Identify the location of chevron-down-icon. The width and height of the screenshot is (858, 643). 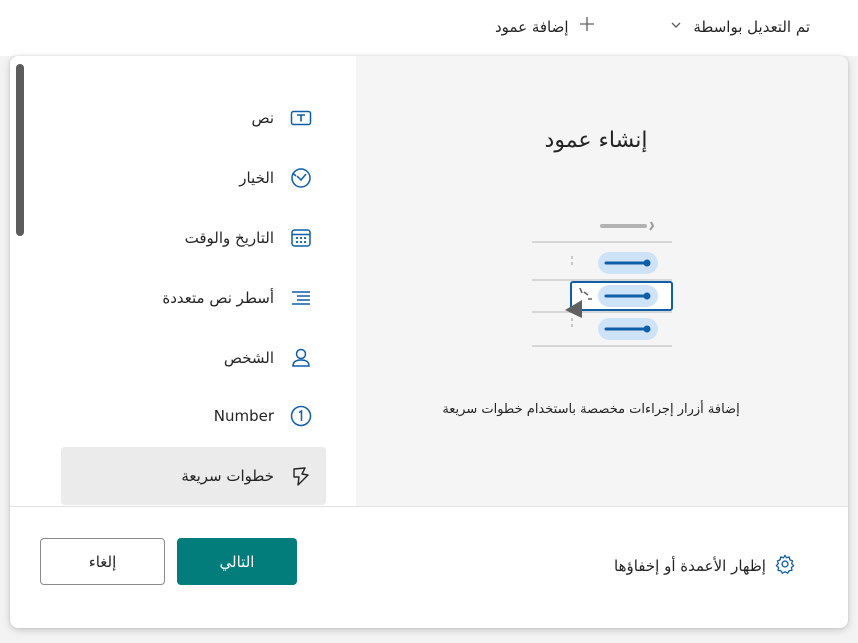
(676, 26).